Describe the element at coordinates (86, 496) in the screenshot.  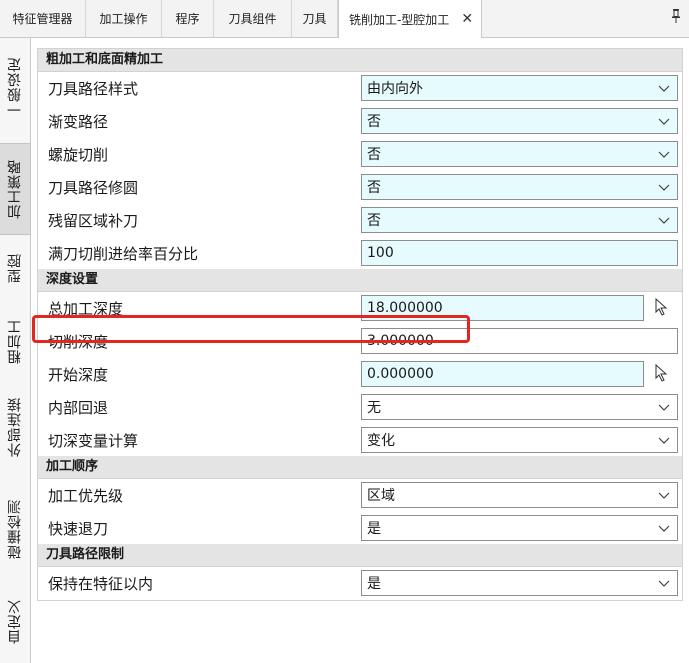
I see `prop-label: 加工优先级` at that location.